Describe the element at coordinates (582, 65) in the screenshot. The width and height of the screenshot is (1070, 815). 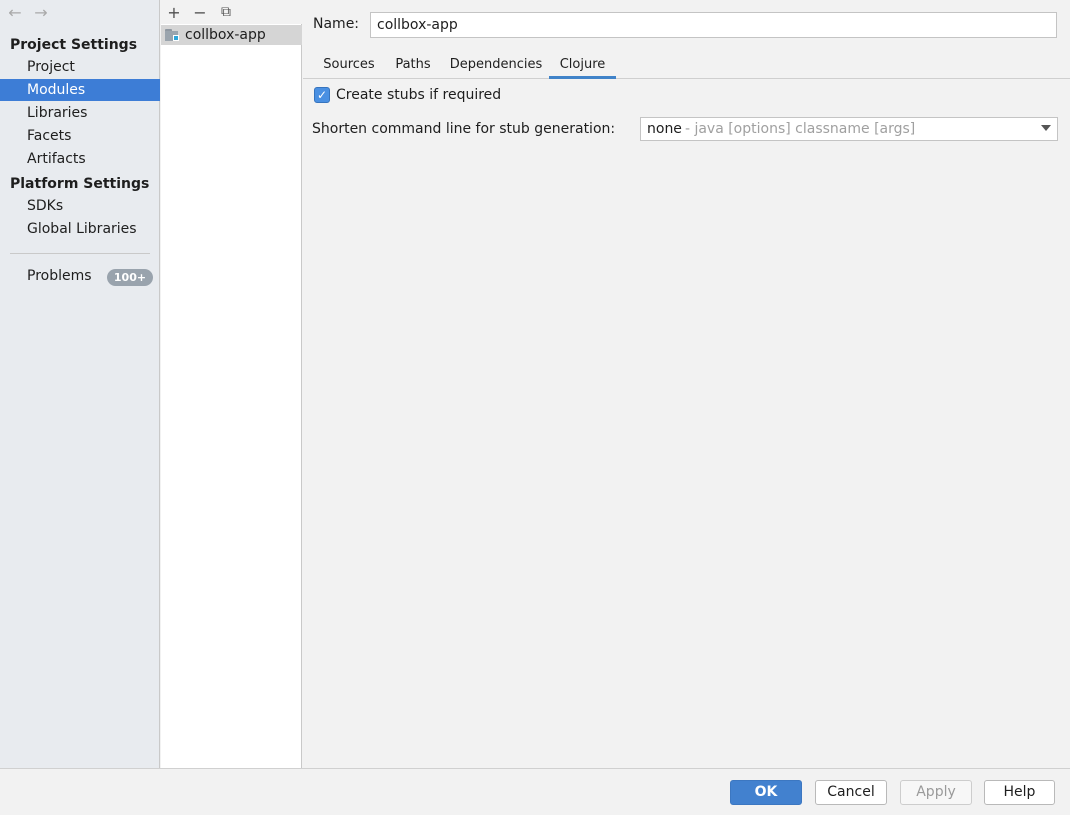
I see `tab-clojure: Clojure` at that location.